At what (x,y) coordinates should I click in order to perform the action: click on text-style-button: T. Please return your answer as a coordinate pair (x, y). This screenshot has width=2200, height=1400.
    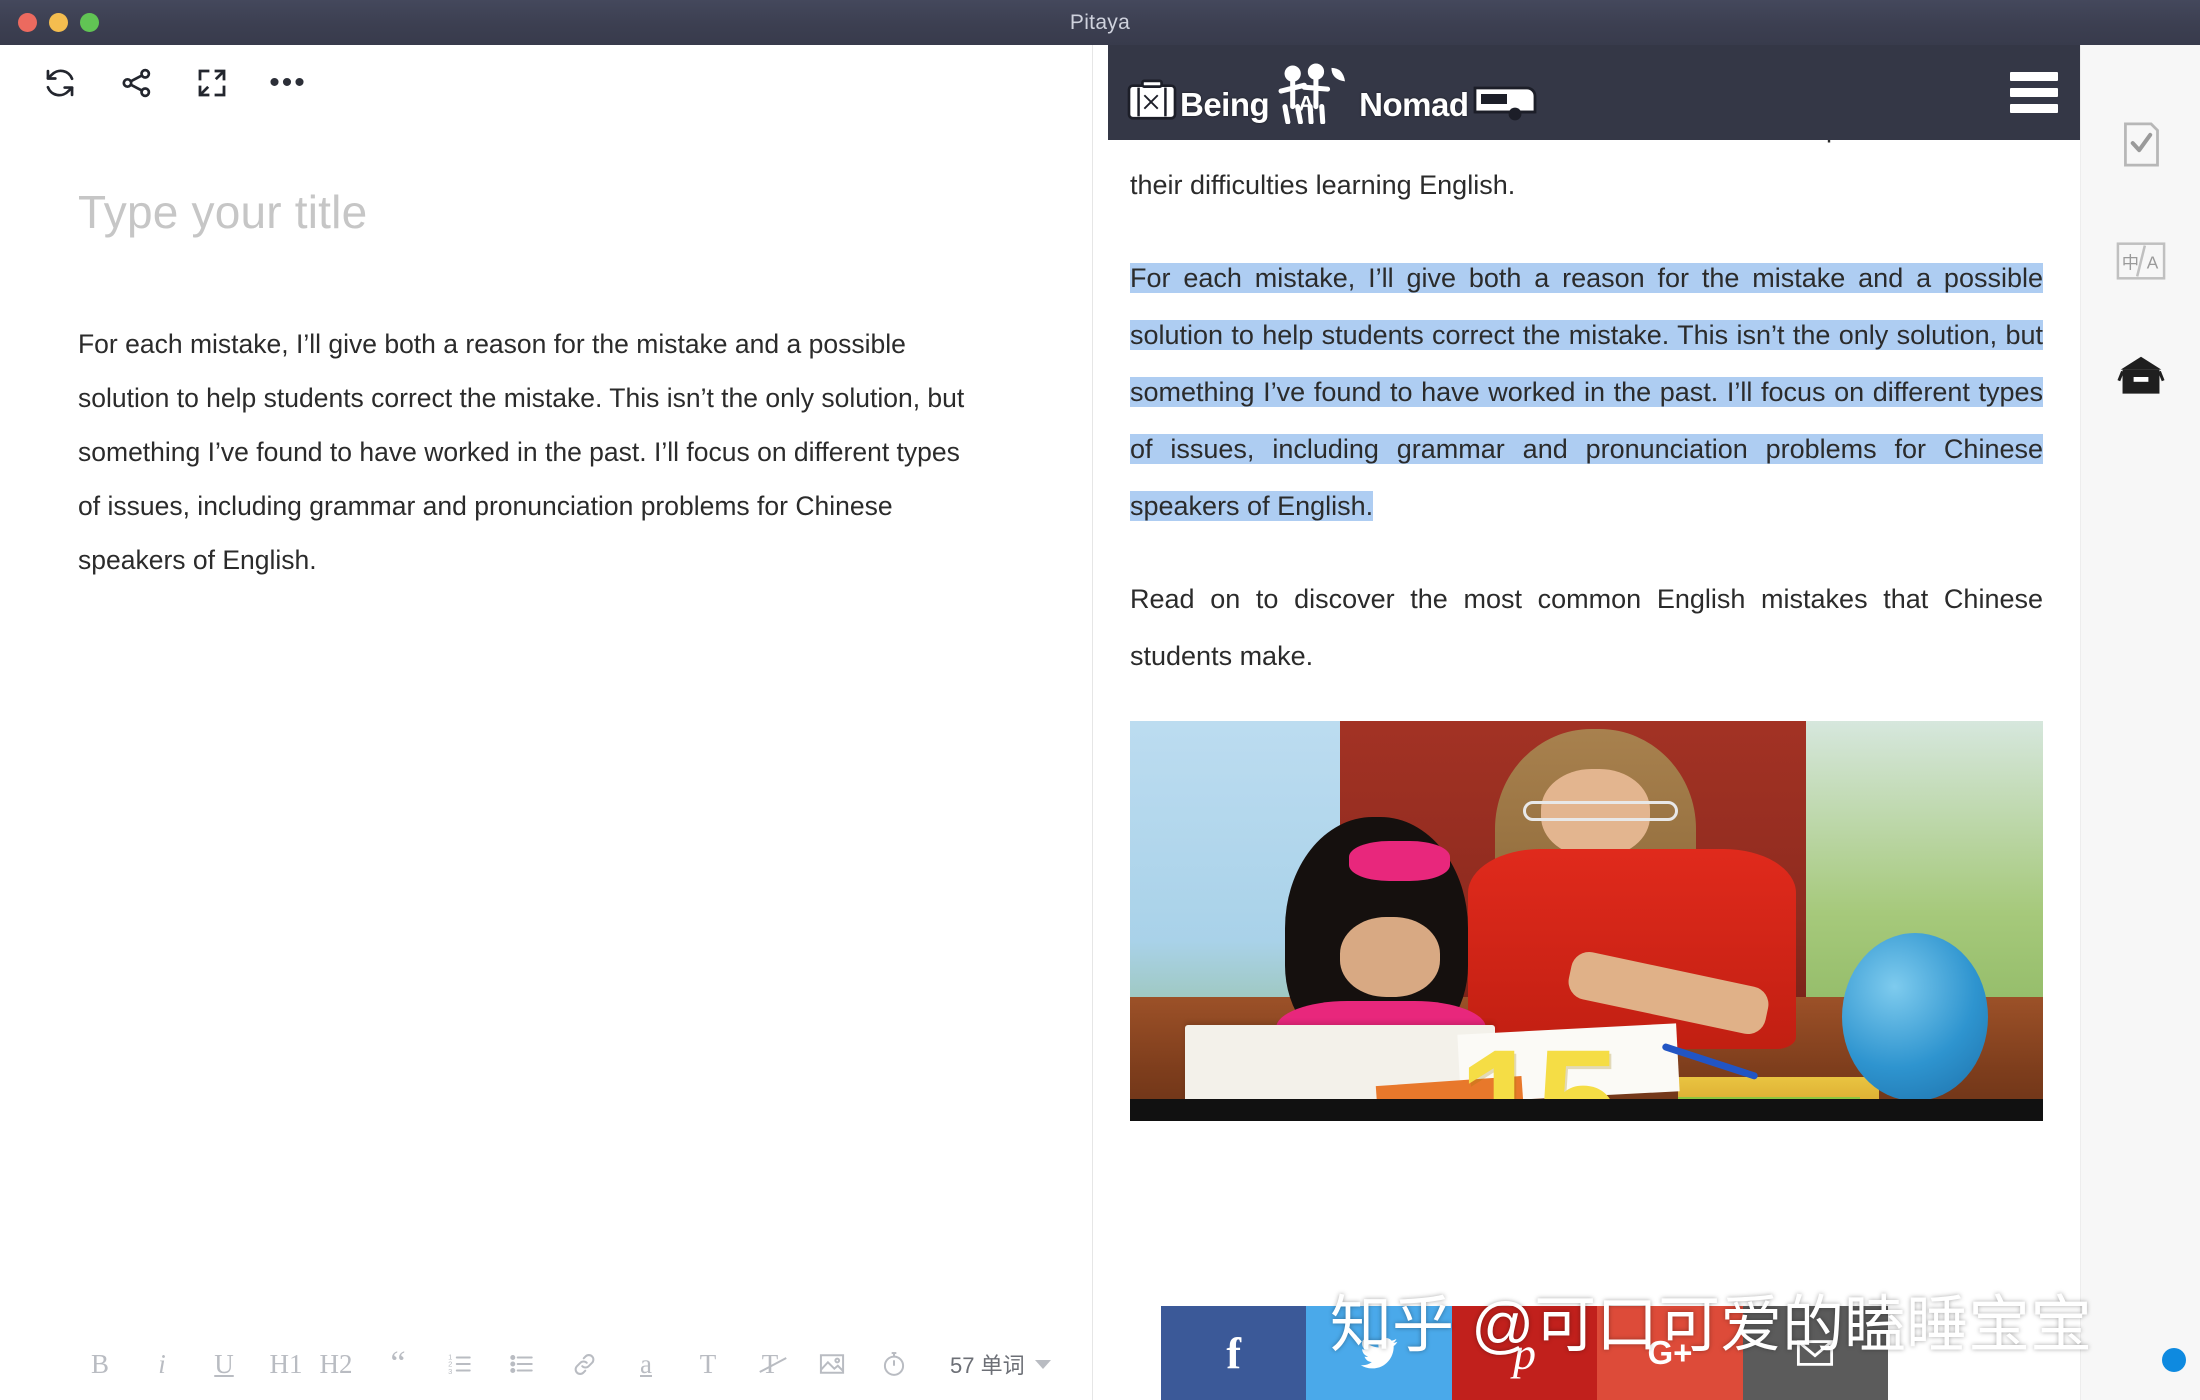
    Looking at the image, I should click on (708, 1364).